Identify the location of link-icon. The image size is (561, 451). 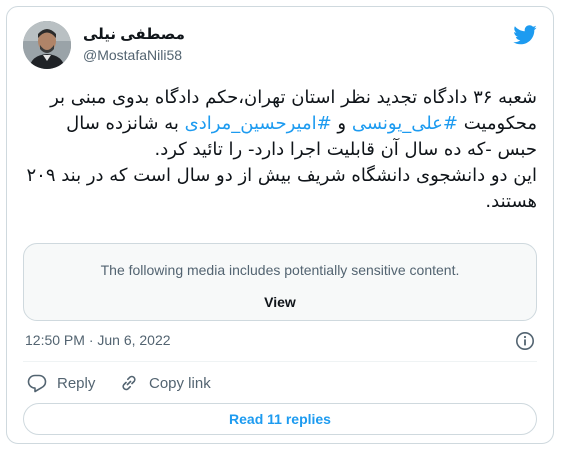
(129, 383).